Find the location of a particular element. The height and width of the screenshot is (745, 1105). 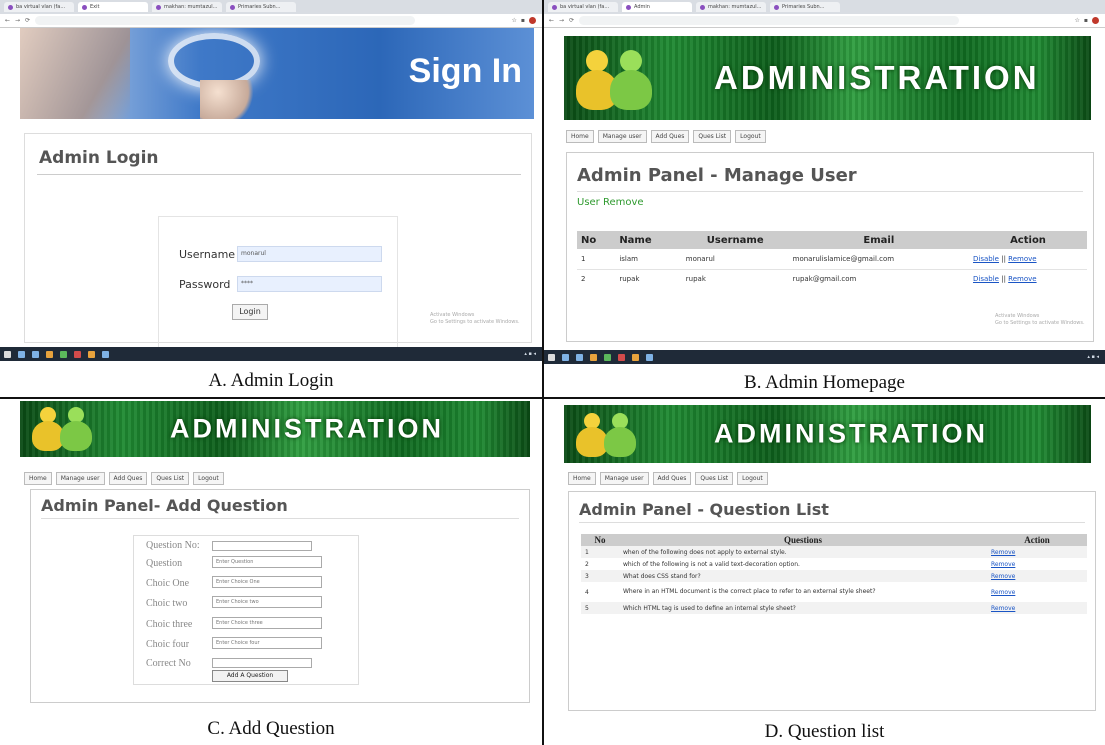

choice-two-field: Enter Choice two is located at coordinates (267, 602).